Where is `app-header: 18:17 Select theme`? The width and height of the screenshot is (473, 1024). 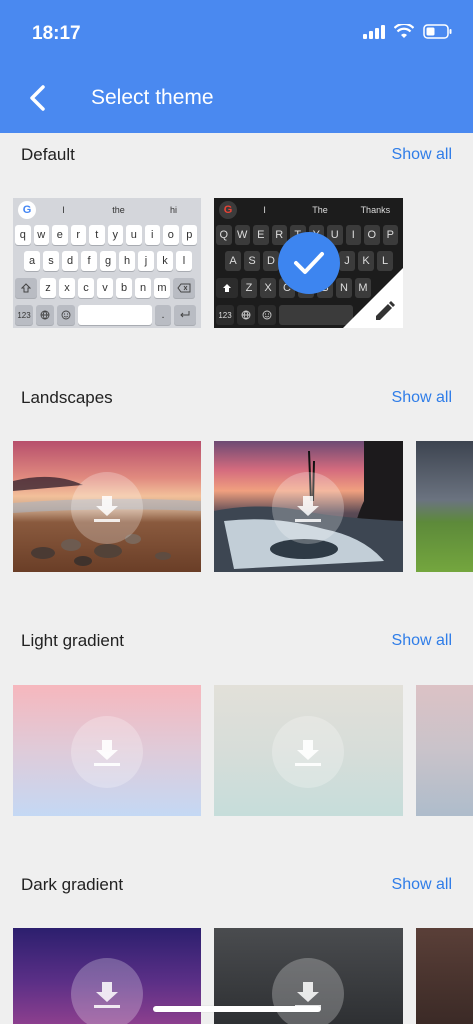
app-header: 18:17 Select theme is located at coordinates (236, 66).